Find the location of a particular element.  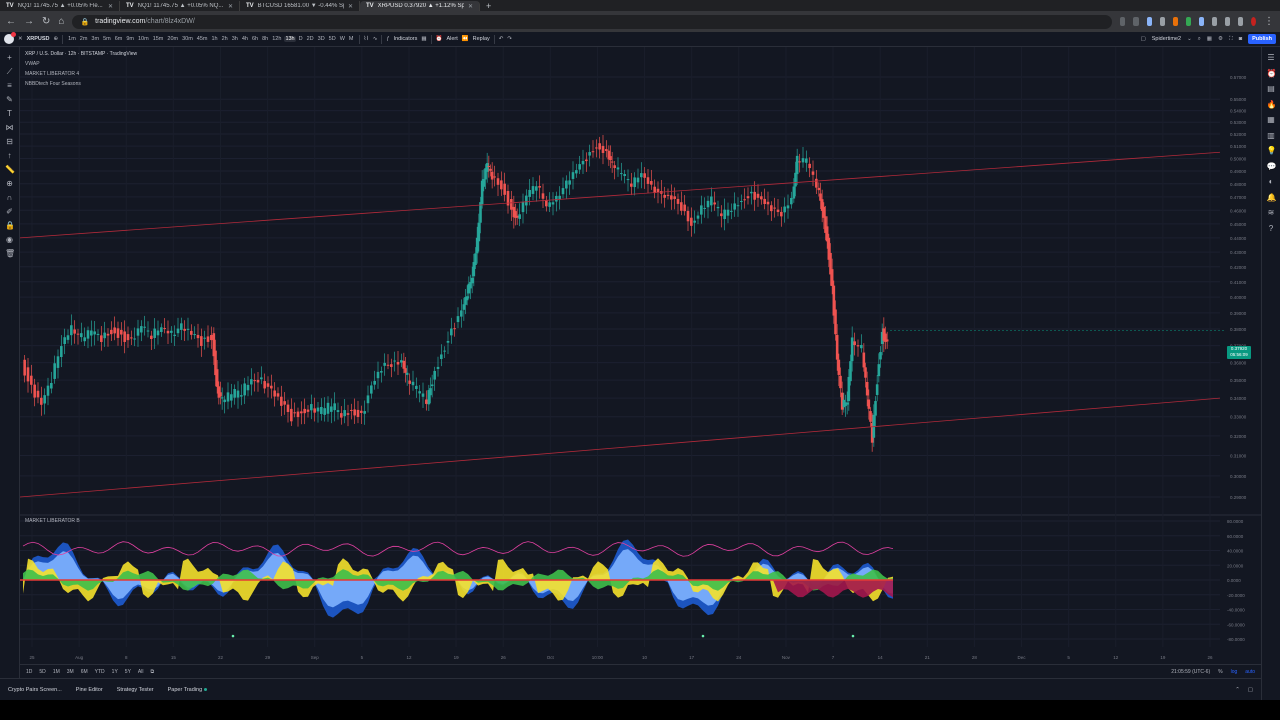

hide-drawings-icon: ◉ is located at coordinates (9, 239).